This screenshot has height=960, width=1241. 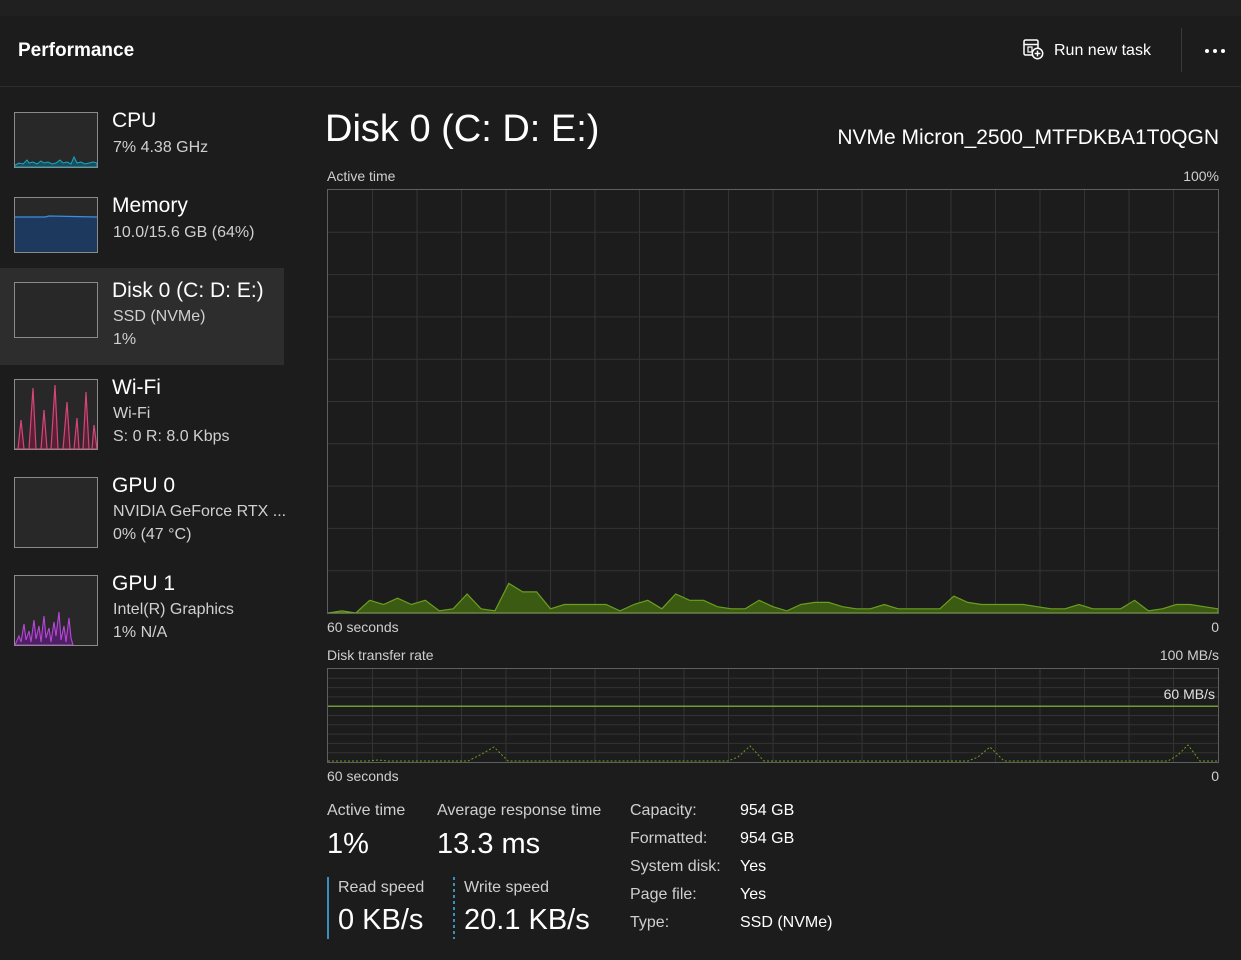 What do you see at coordinates (188, 290) in the screenshot?
I see `sidebar-item-title: Disk 0 (C: D: E:)` at bounding box center [188, 290].